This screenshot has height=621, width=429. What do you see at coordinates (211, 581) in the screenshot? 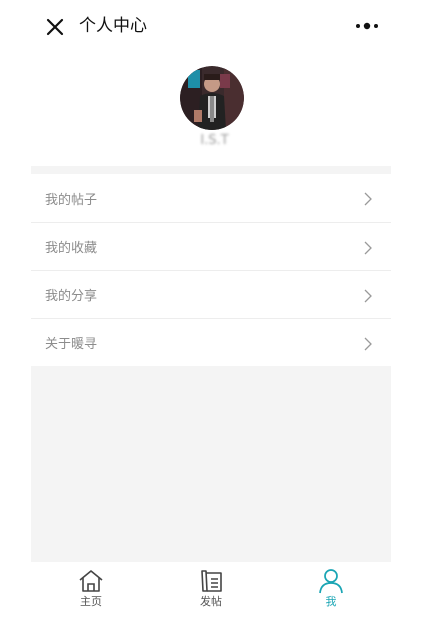
I see `post-scroll-icon` at bounding box center [211, 581].